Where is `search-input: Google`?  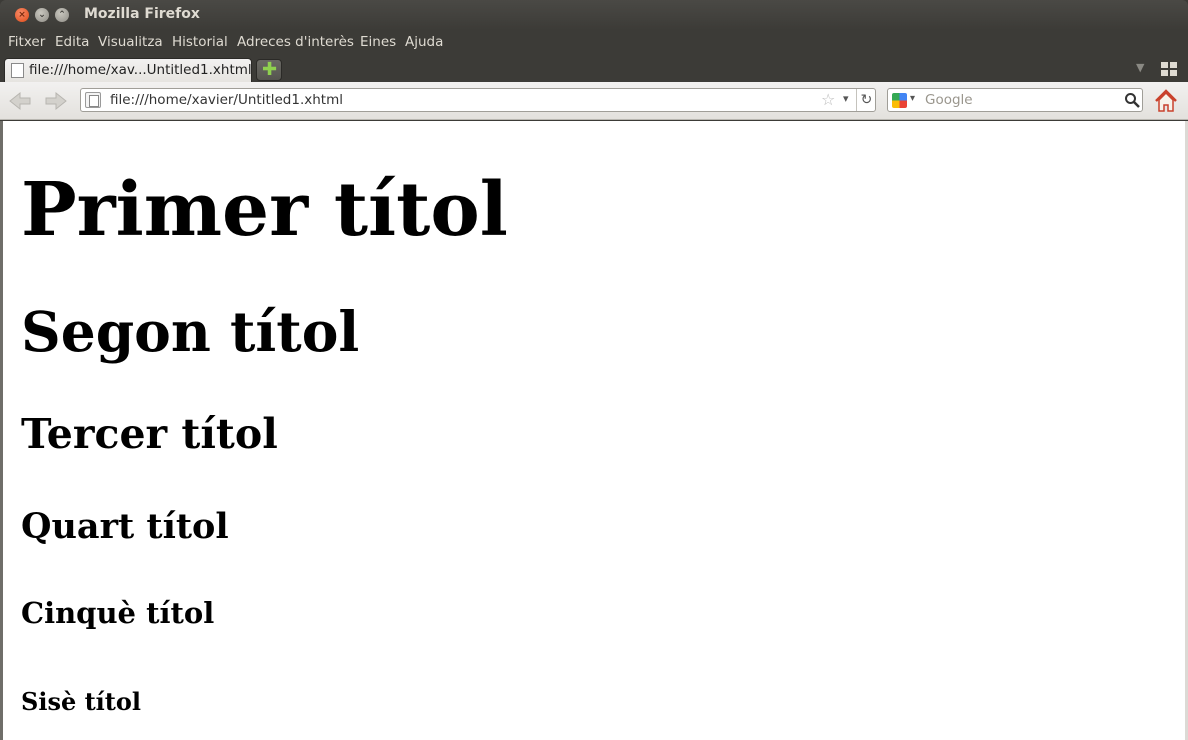 search-input: Google is located at coordinates (949, 100).